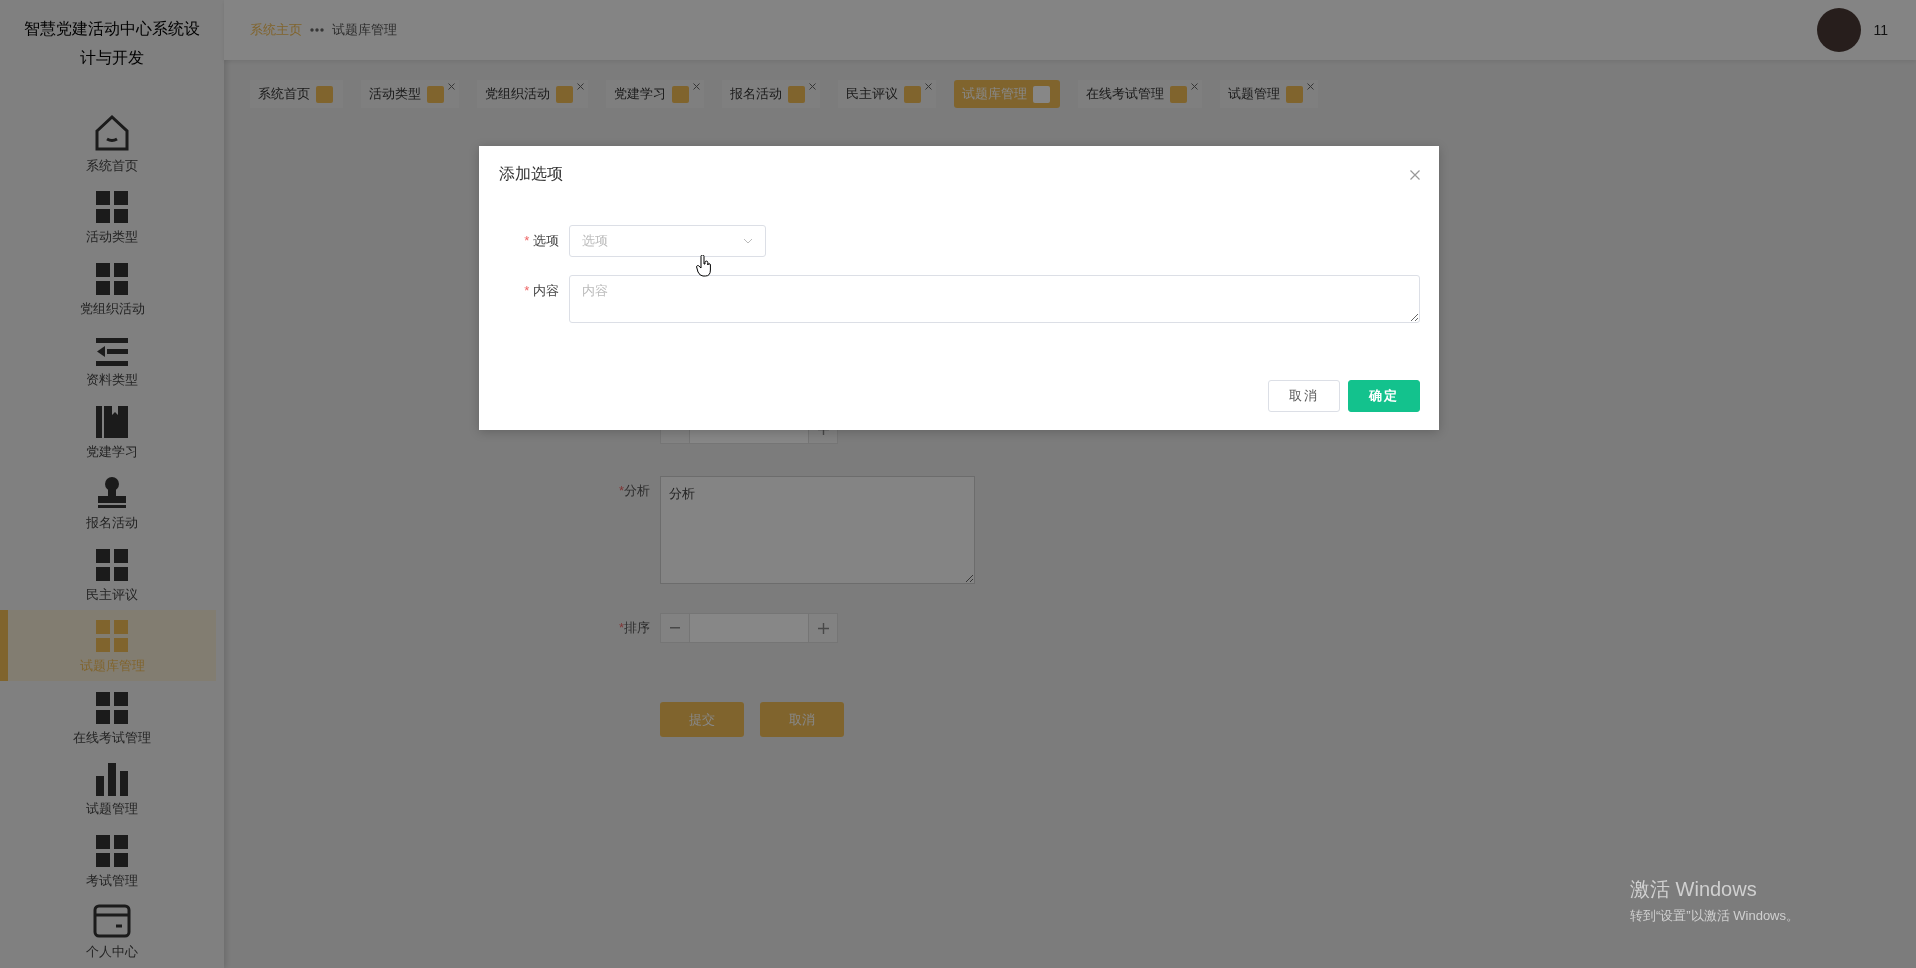 This screenshot has width=1916, height=968. Describe the element at coordinates (364, 30) in the screenshot. I see `breadcrumb-item: 试题库管理` at that location.